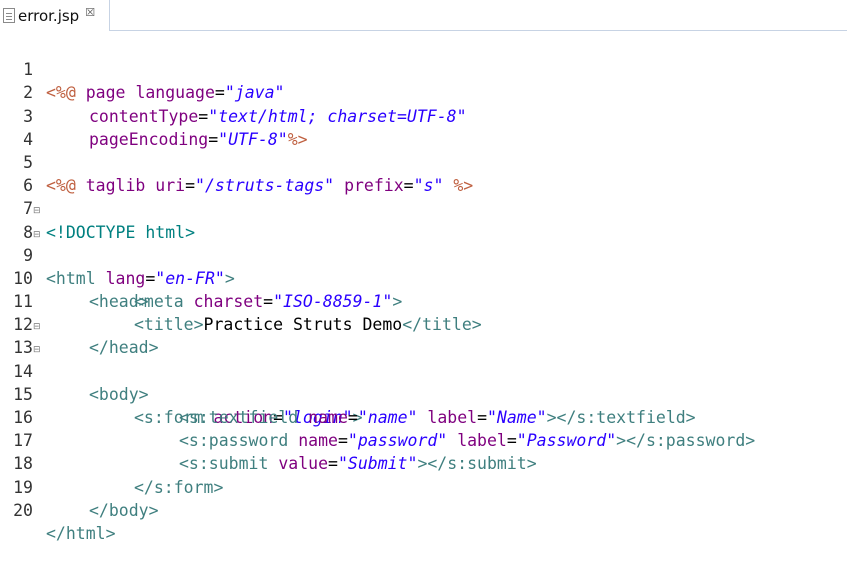 Image resolution: width=847 pixels, height=568 pixels. Describe the element at coordinates (423, 509) in the screenshot. I see `code-line: 20 </html>` at that location.